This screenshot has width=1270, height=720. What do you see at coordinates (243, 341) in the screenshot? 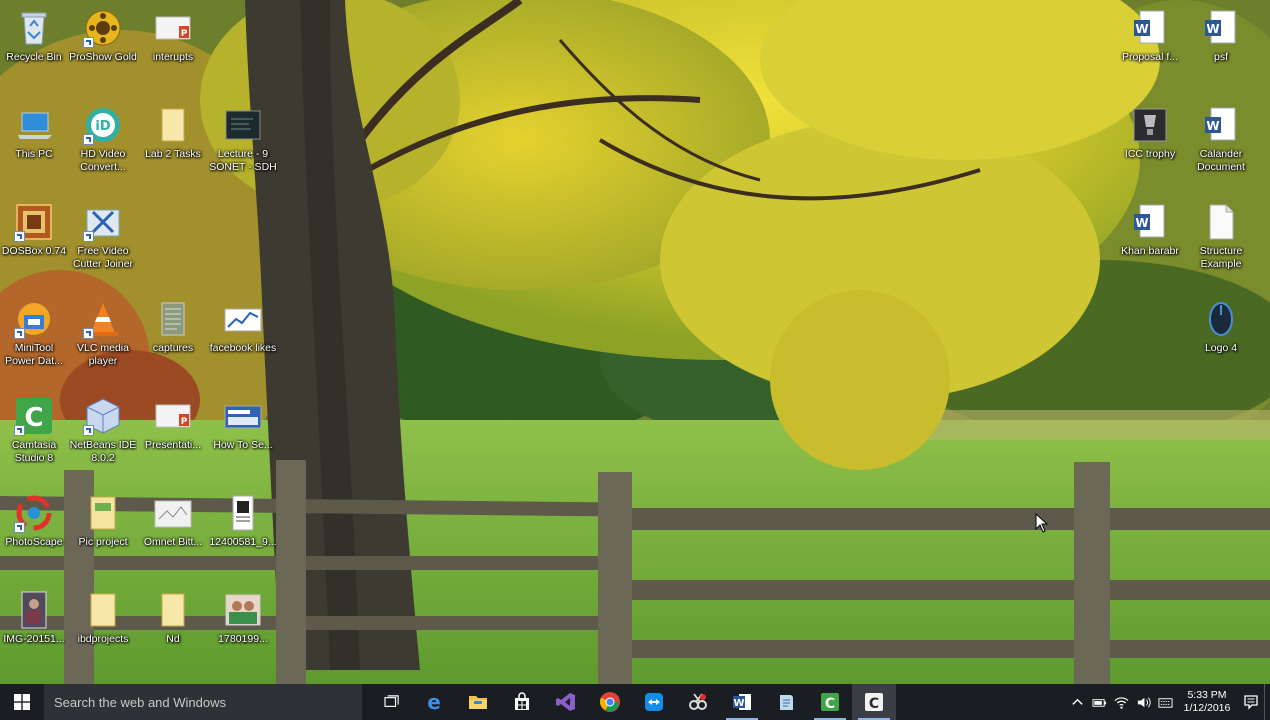
I see `desktop-icon-facebook-likes: facebook likes` at bounding box center [243, 341].